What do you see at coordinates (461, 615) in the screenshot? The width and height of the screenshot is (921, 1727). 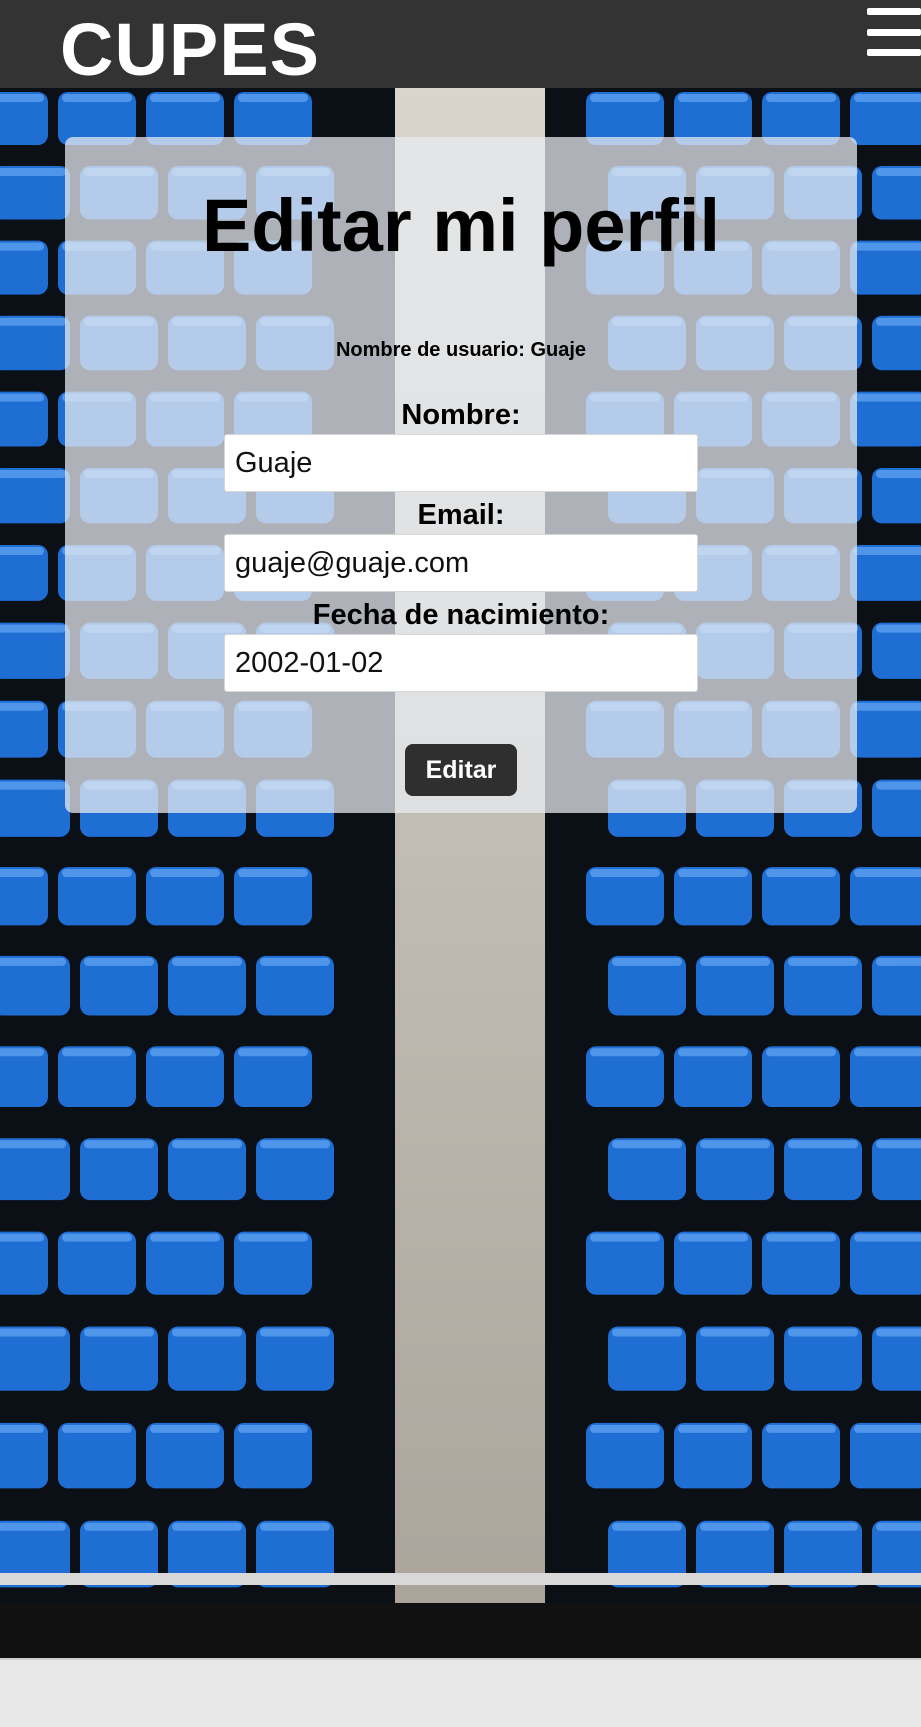 I see `fecha-nacimiento-label: Fecha de nacimiento:` at bounding box center [461, 615].